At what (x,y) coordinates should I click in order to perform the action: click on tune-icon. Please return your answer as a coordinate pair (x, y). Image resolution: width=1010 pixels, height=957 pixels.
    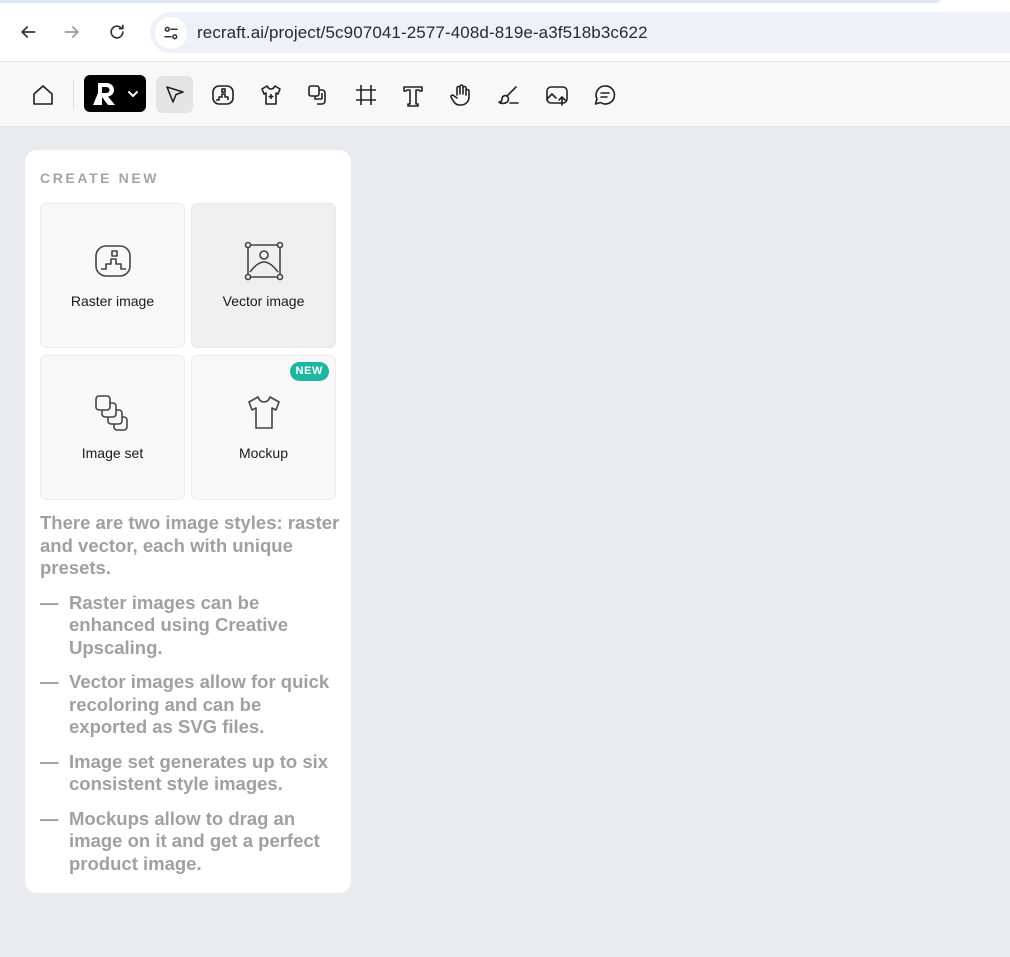
    Looking at the image, I should click on (171, 32).